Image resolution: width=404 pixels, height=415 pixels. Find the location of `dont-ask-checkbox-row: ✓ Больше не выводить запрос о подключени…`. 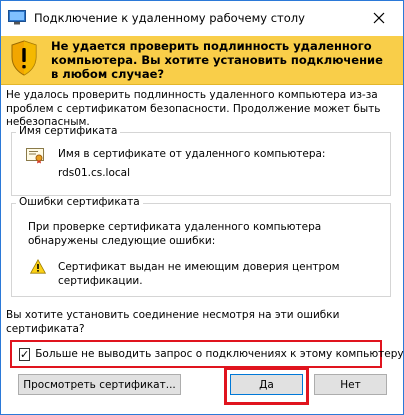

dont-ask-checkbox-row: ✓ Больше не выводить запрос о подключени… is located at coordinates (207, 354).